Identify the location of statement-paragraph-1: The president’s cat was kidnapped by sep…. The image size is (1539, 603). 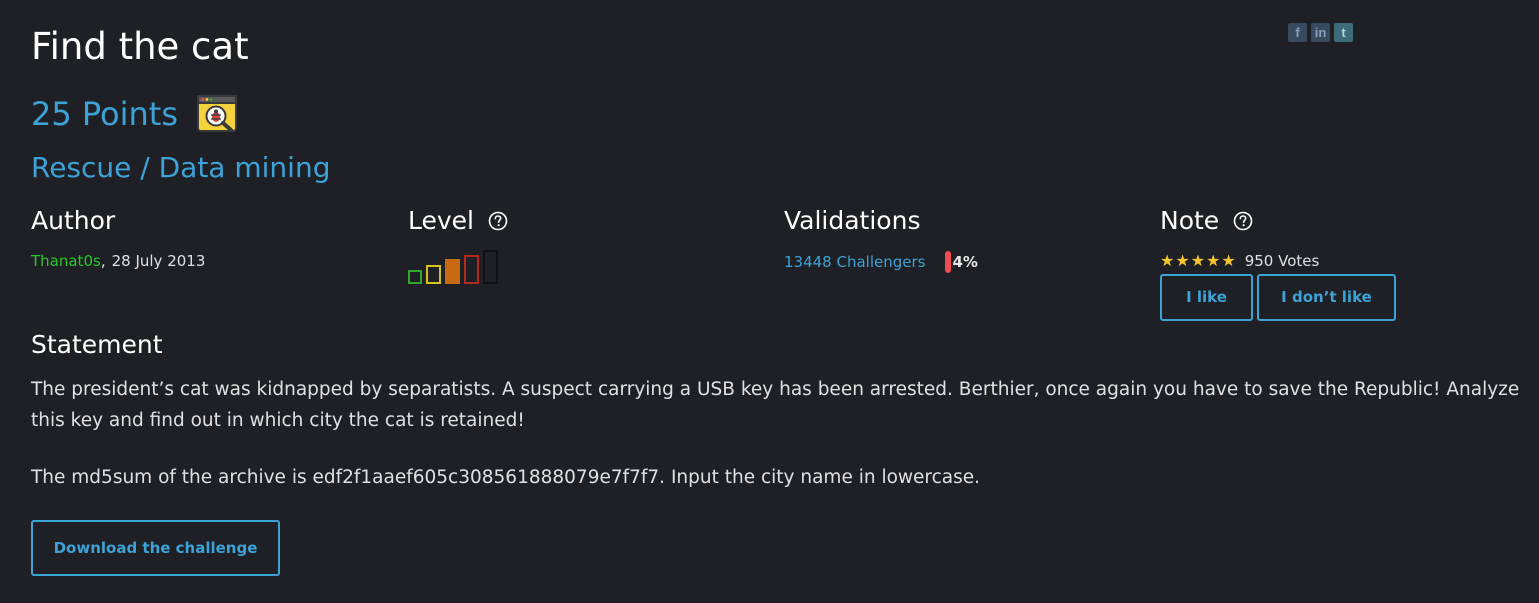
(775, 405).